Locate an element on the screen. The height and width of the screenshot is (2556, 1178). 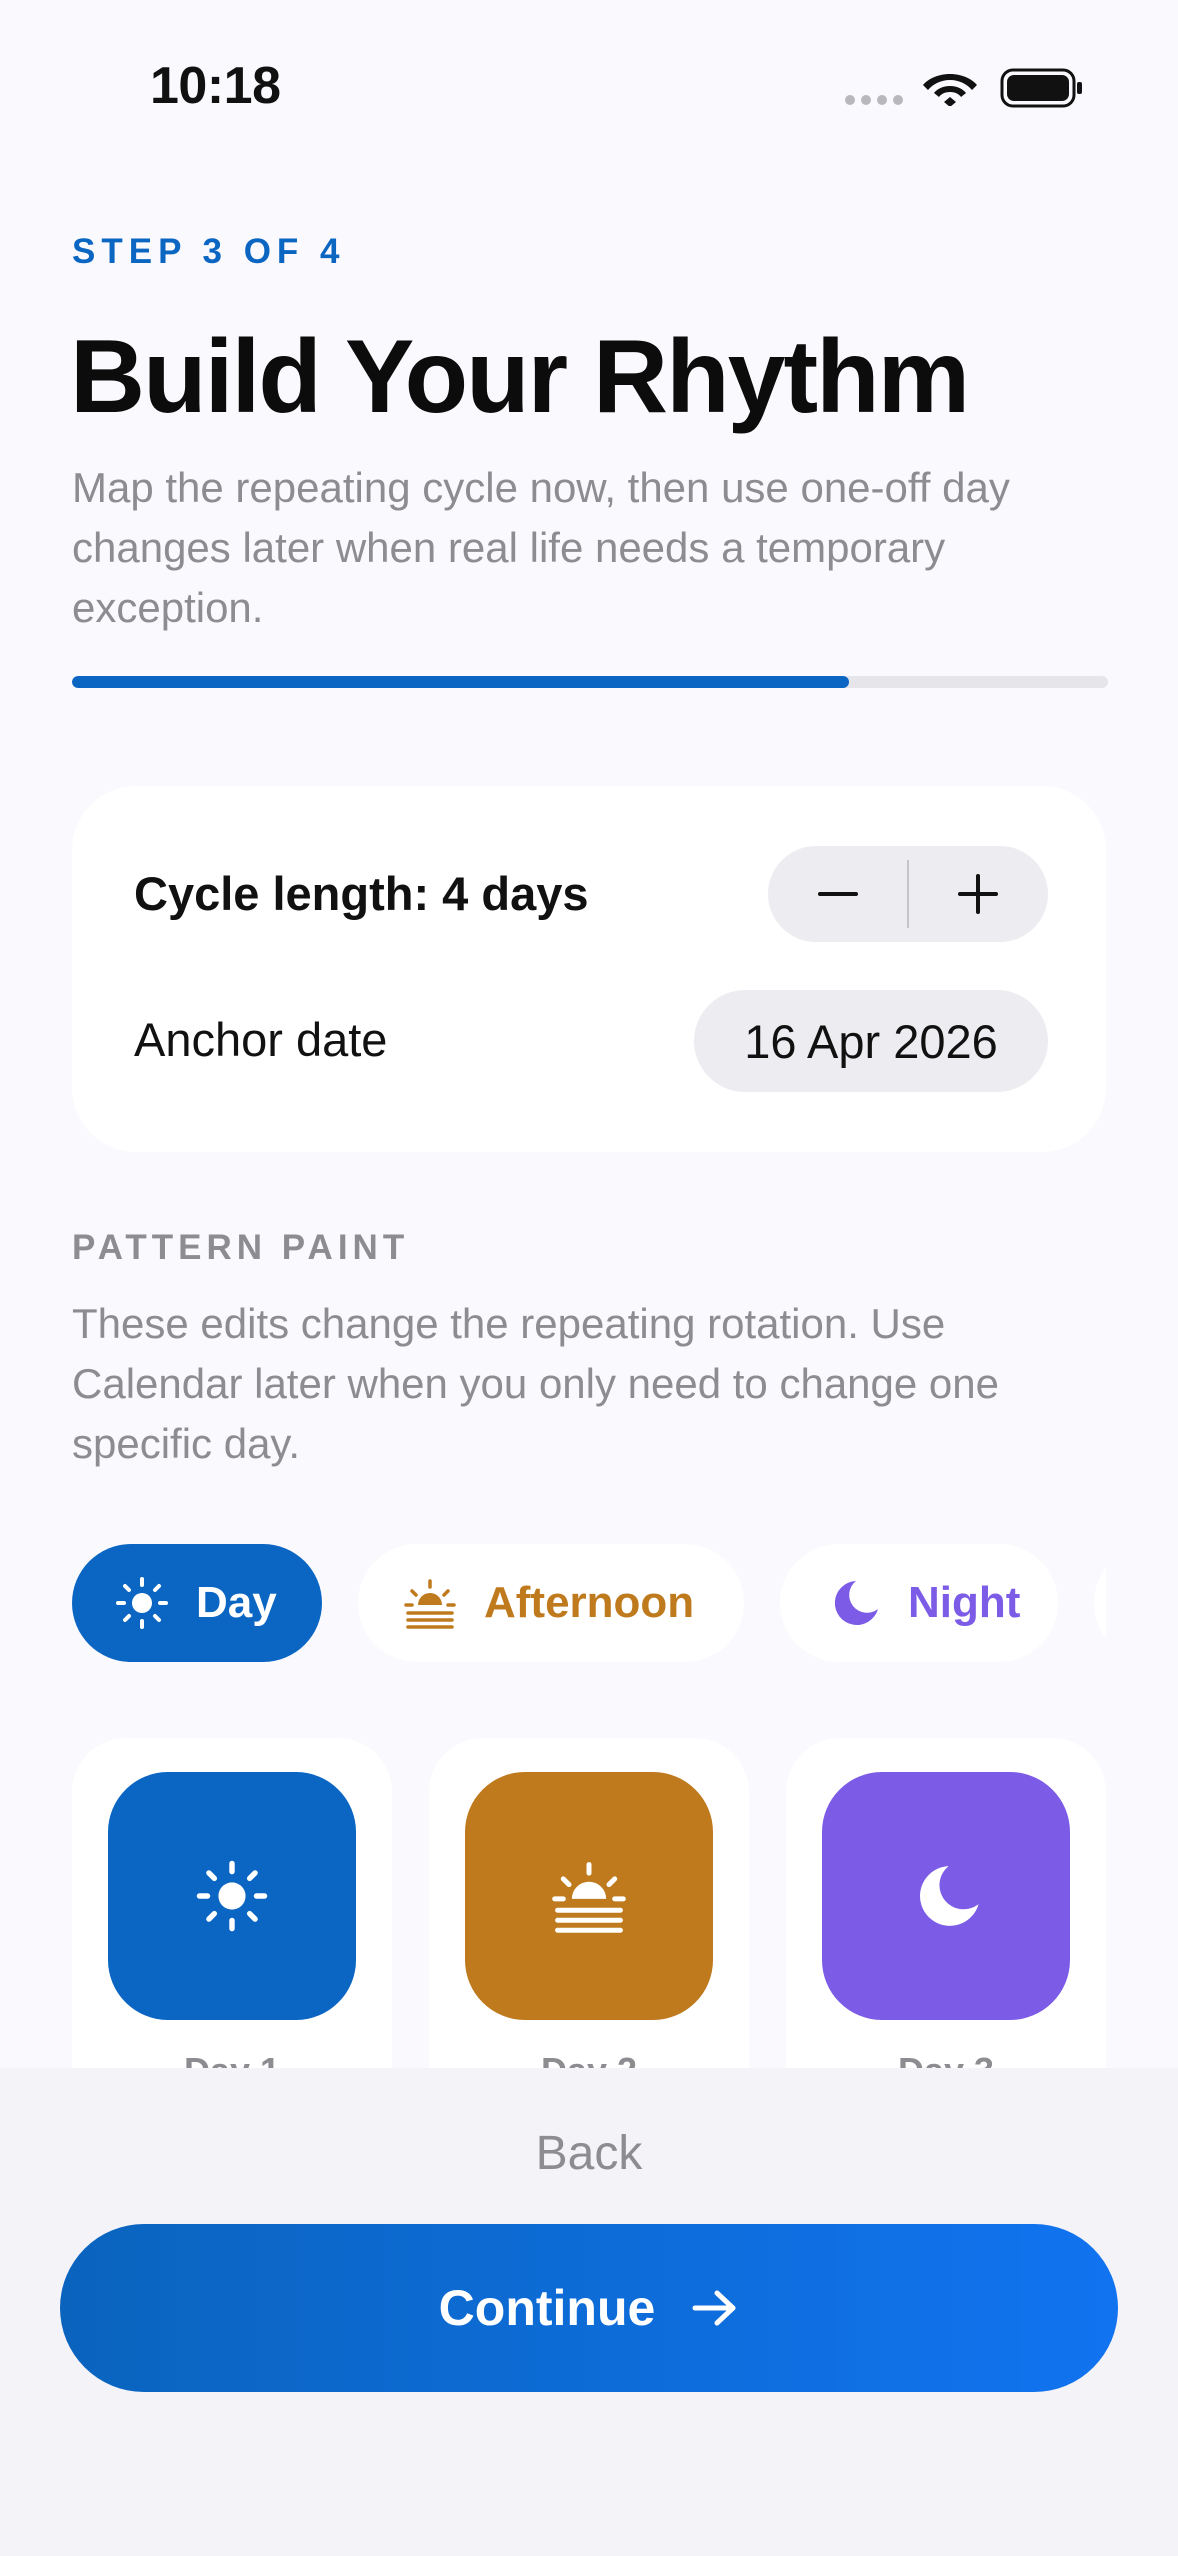
chip-afternoon: Afternoon is located at coordinates (551, 1603).